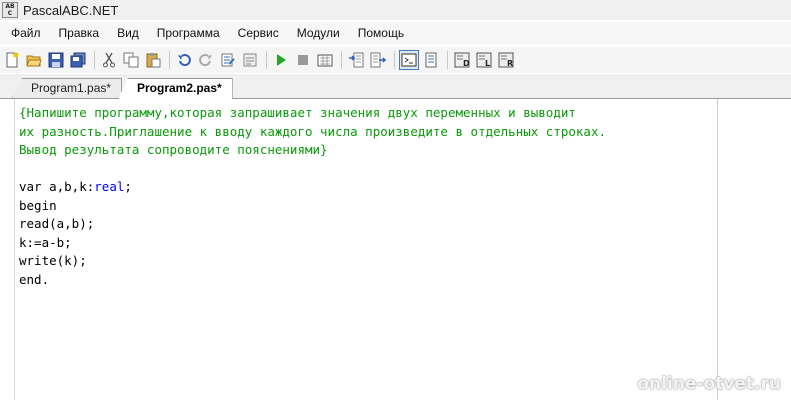 The height and width of the screenshot is (400, 791). Describe the element at coordinates (409, 60) in the screenshot. I see `output-window-icon` at that location.